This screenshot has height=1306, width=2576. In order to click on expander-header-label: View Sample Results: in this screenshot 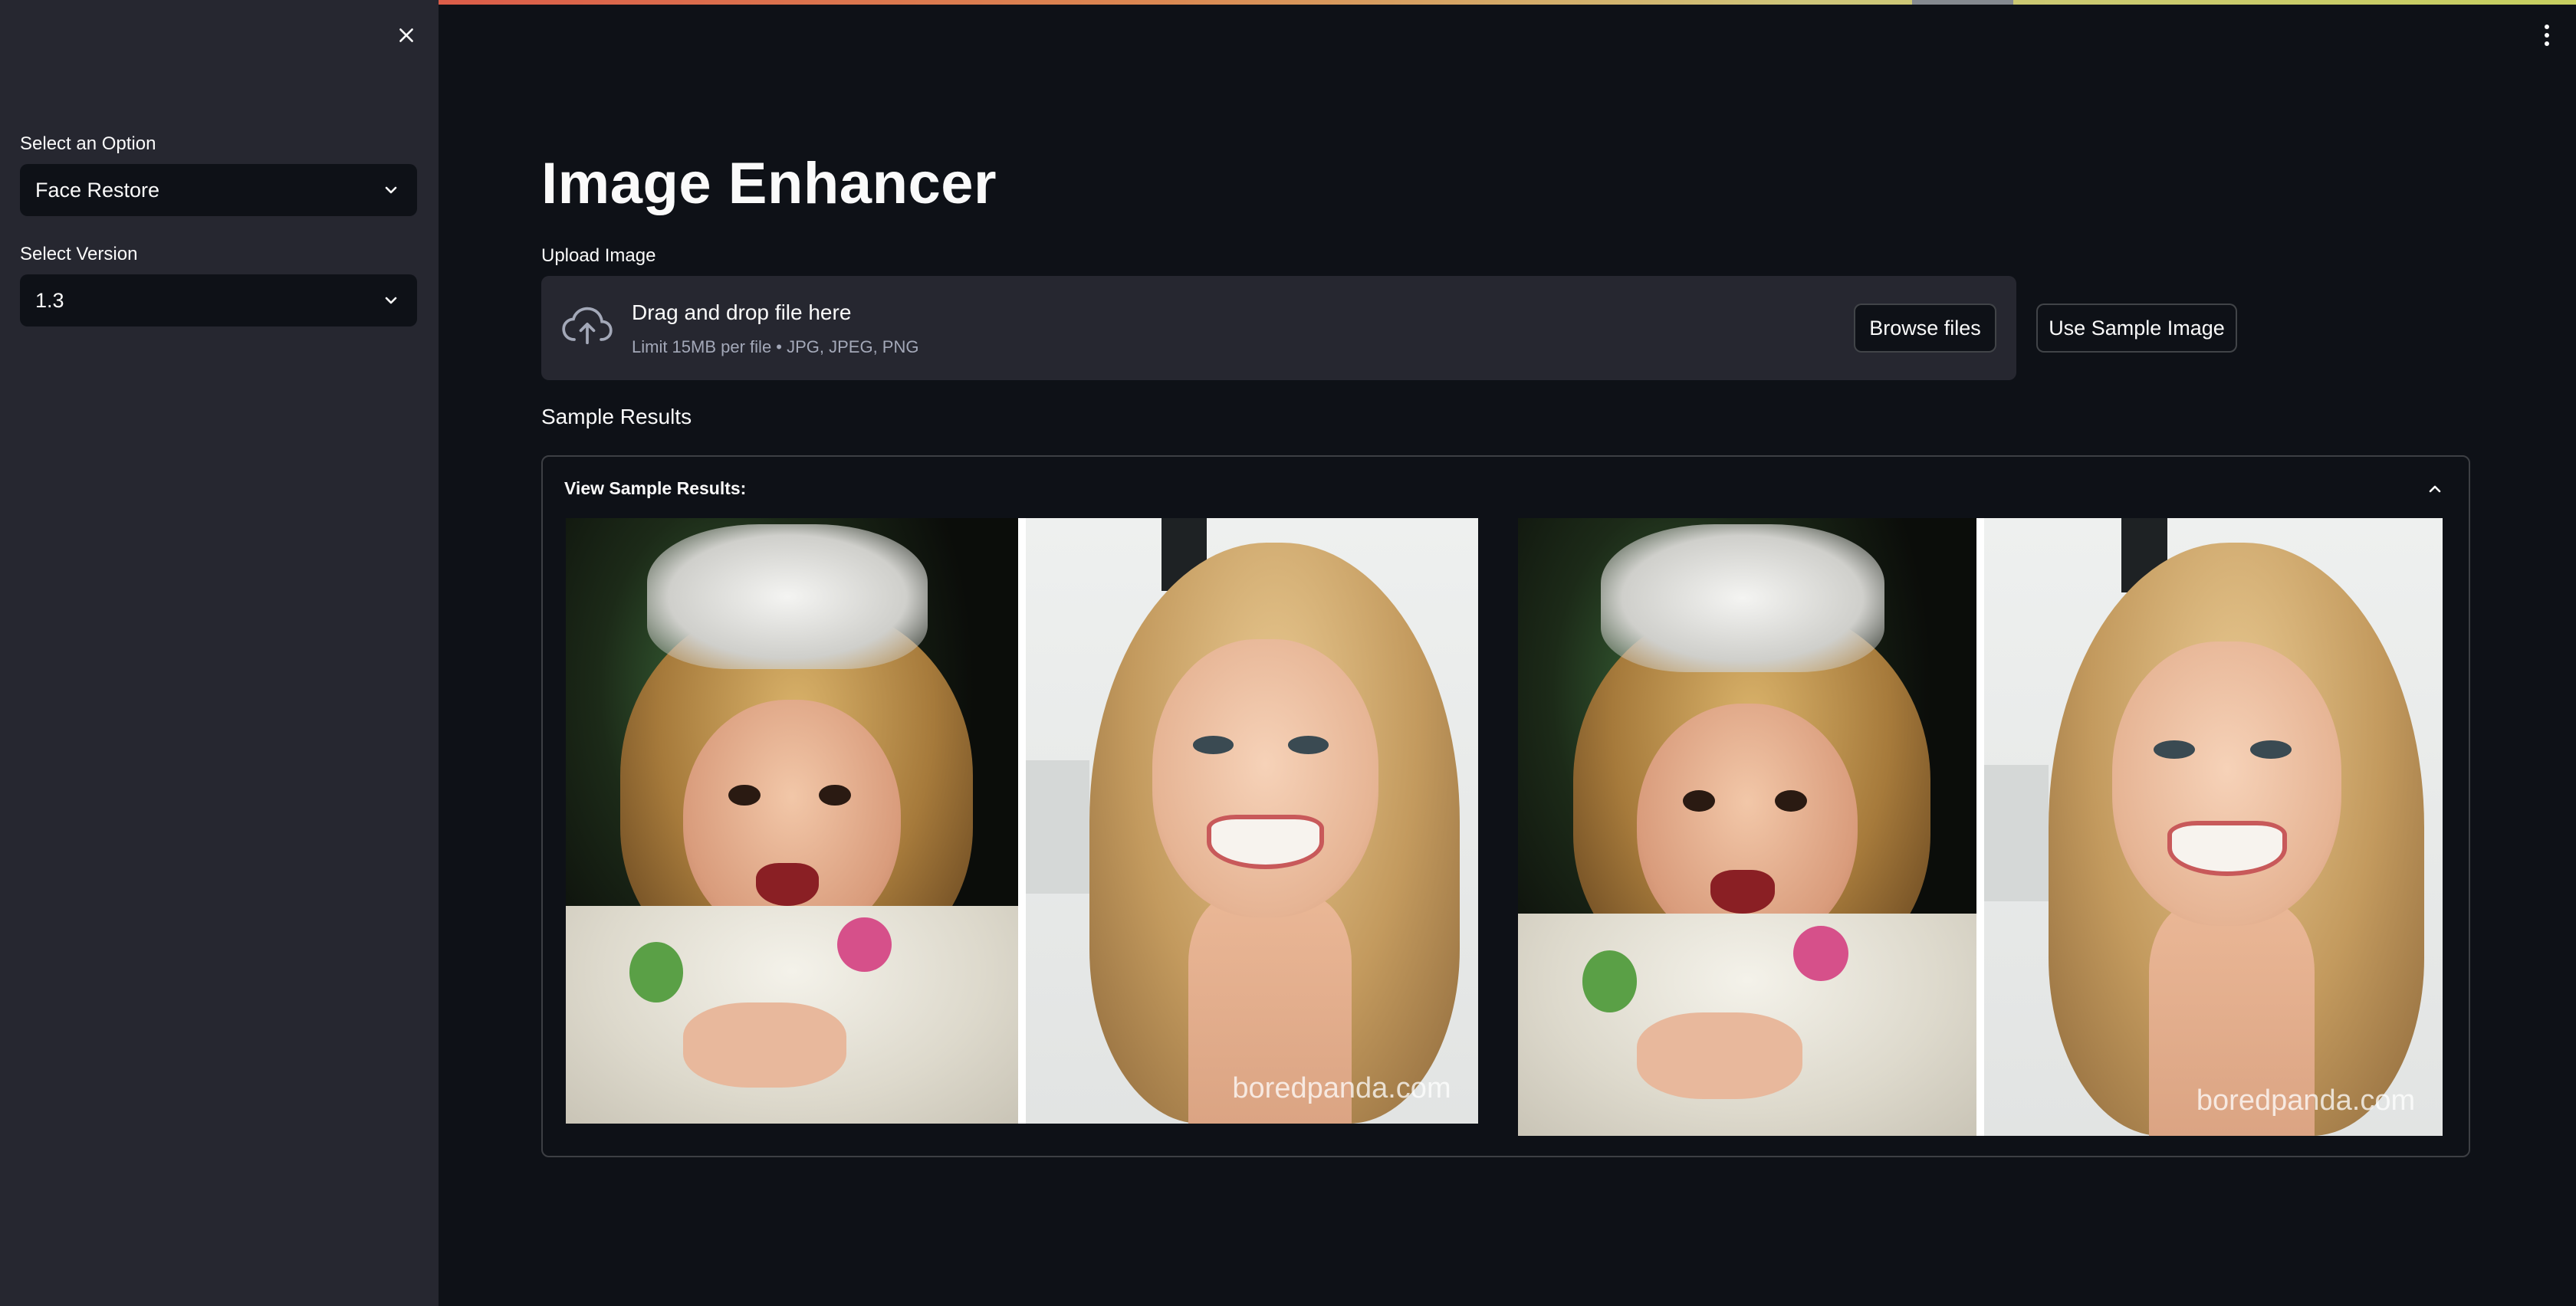, I will do `click(655, 489)`.